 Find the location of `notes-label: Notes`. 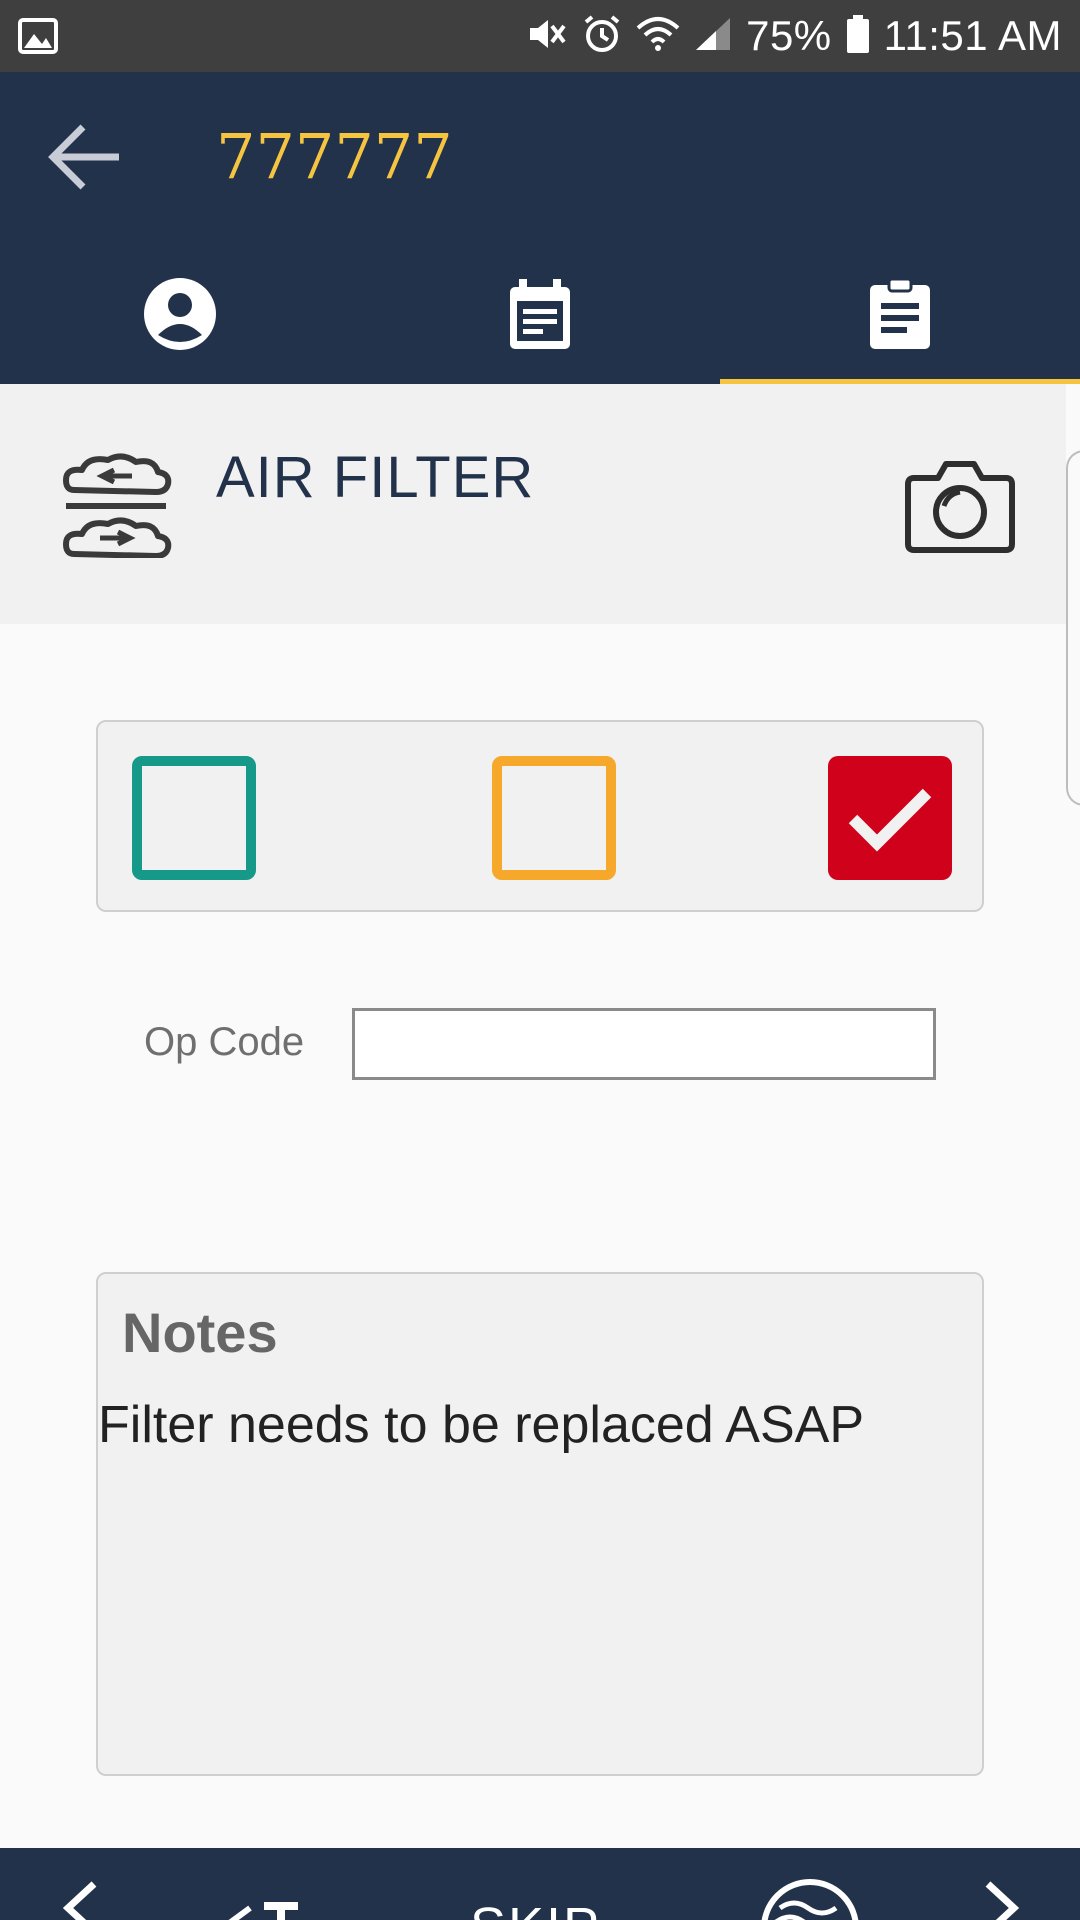

notes-label: Notes is located at coordinates (200, 1332).